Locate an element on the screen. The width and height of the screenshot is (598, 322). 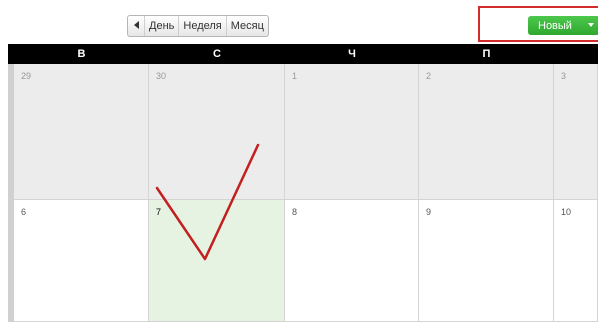
calendar-day-cell: 30 is located at coordinates (217, 132).